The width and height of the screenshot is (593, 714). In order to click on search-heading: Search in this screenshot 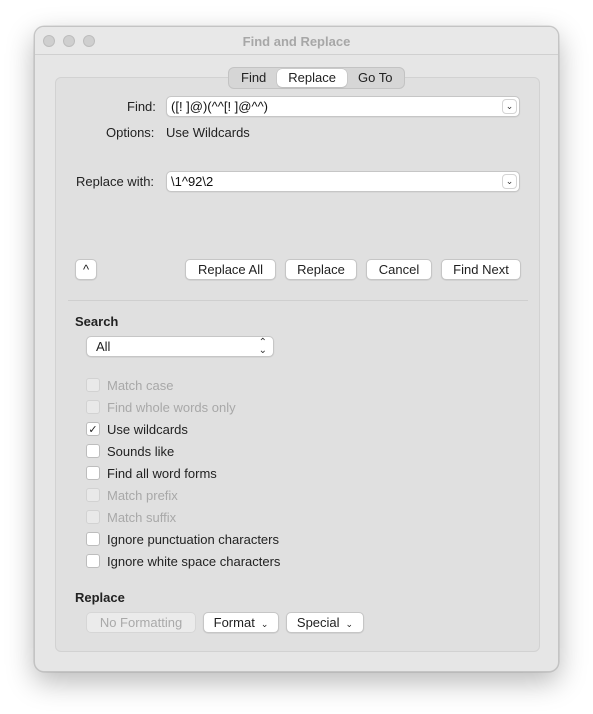, I will do `click(97, 321)`.